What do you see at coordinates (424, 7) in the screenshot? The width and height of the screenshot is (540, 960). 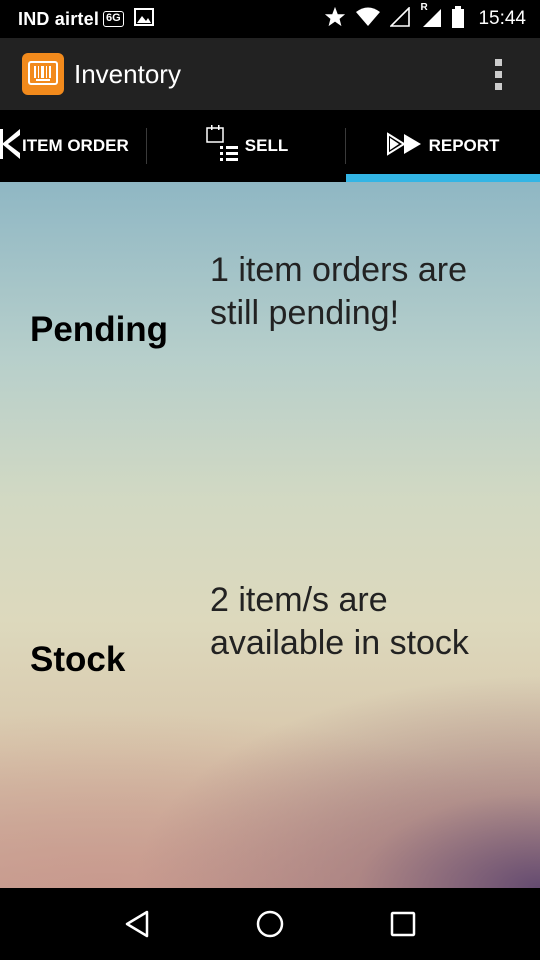 I see `roaming-indicator: R` at bounding box center [424, 7].